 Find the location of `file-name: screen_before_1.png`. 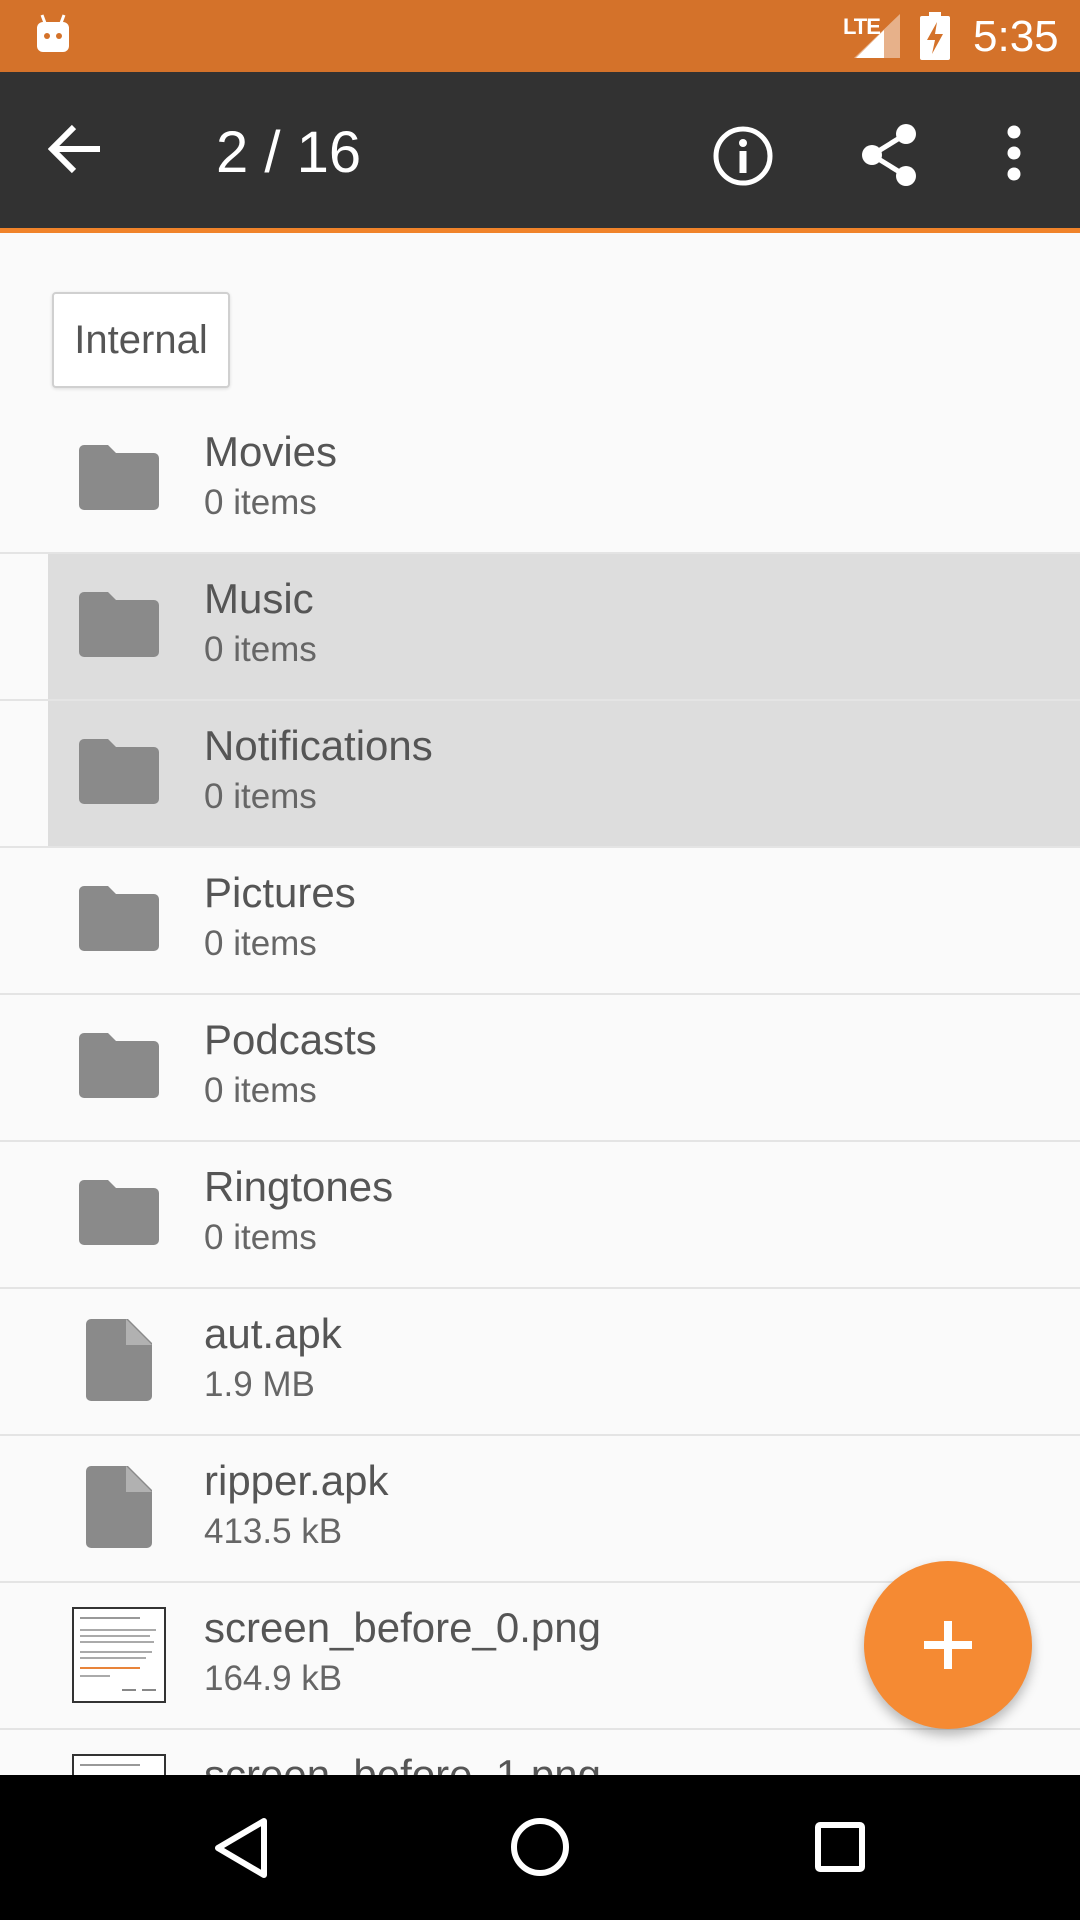

file-name: screen_before_1.png is located at coordinates (402, 1763).